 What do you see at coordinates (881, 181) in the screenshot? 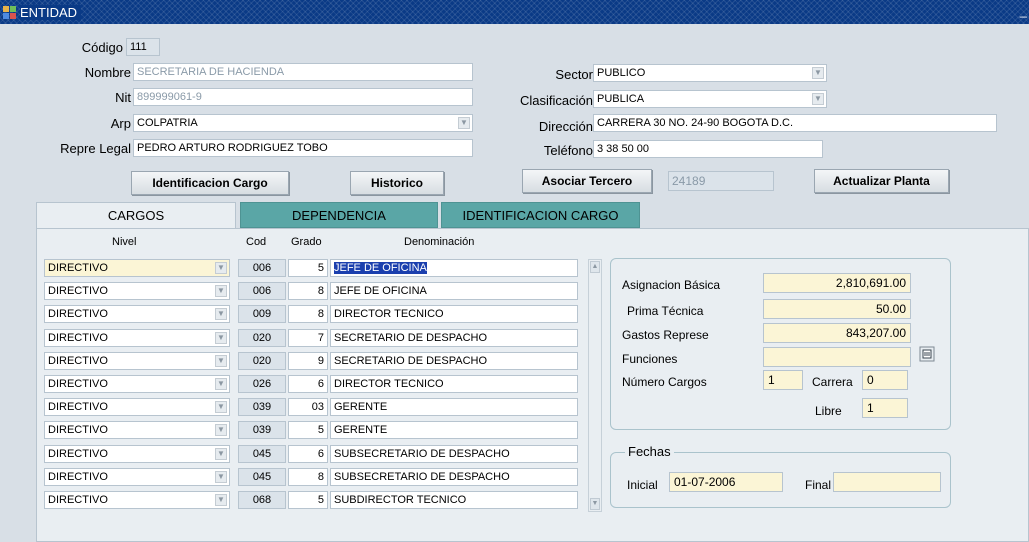
I see `actualizar-planta-button: Actualizar Planta` at bounding box center [881, 181].